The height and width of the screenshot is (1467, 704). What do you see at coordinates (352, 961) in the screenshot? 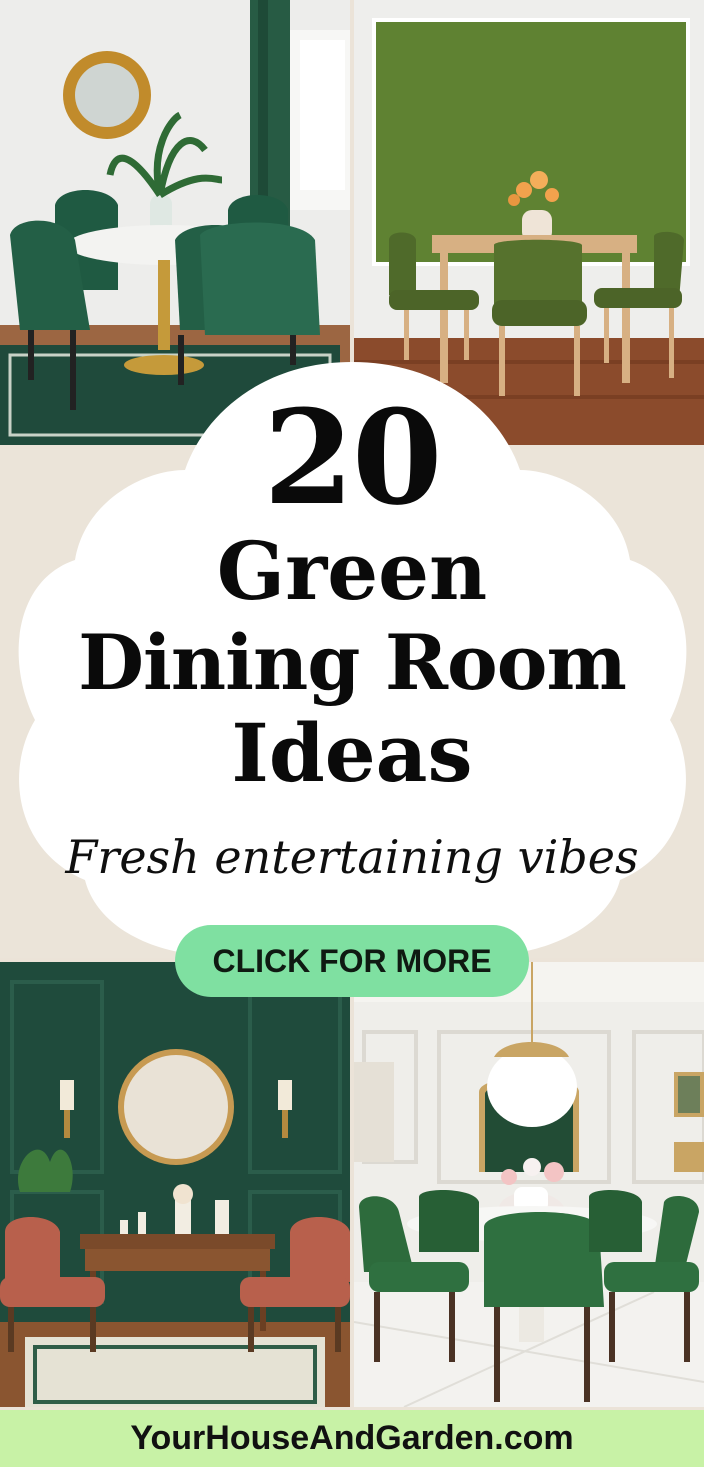
I see `click-for-more-button: CLICK FOR MORE` at bounding box center [352, 961].